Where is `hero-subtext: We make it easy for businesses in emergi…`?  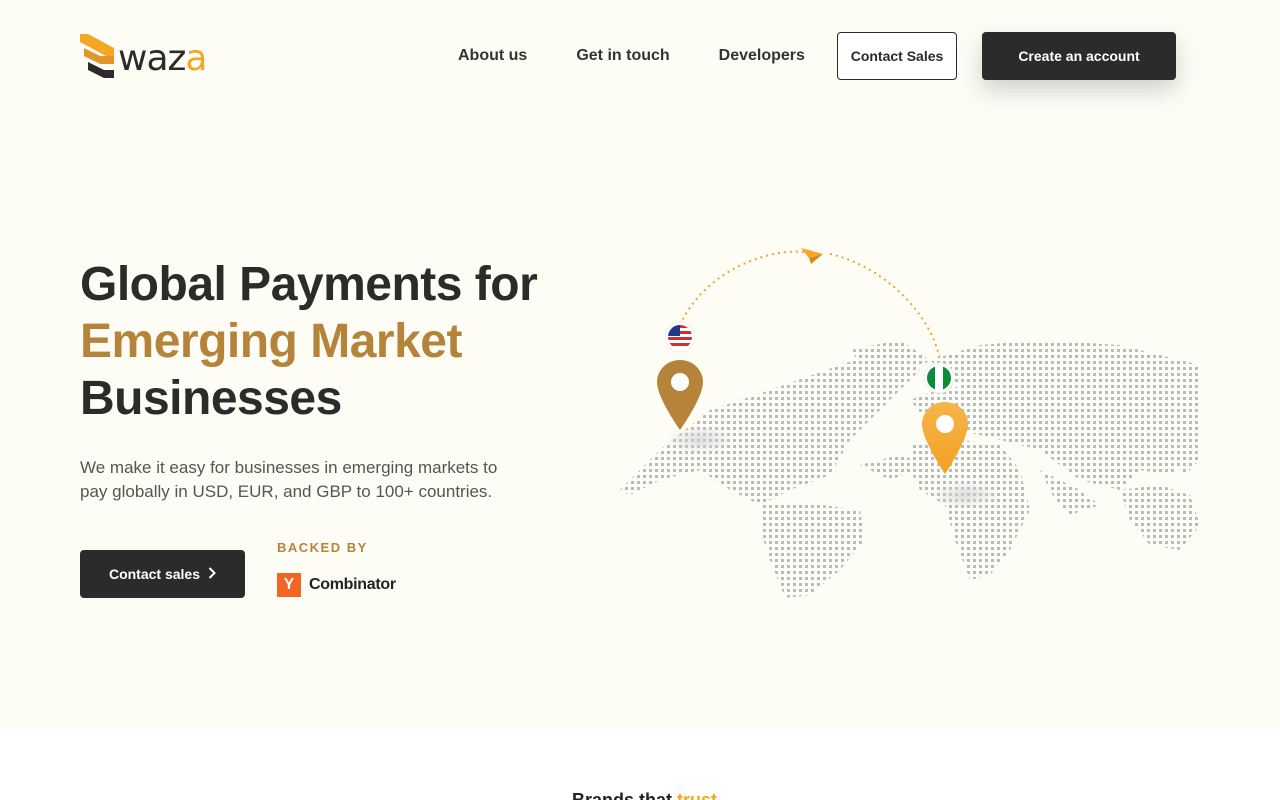
hero-subtext: We make it easy for businesses in emergi… is located at coordinates (289, 479).